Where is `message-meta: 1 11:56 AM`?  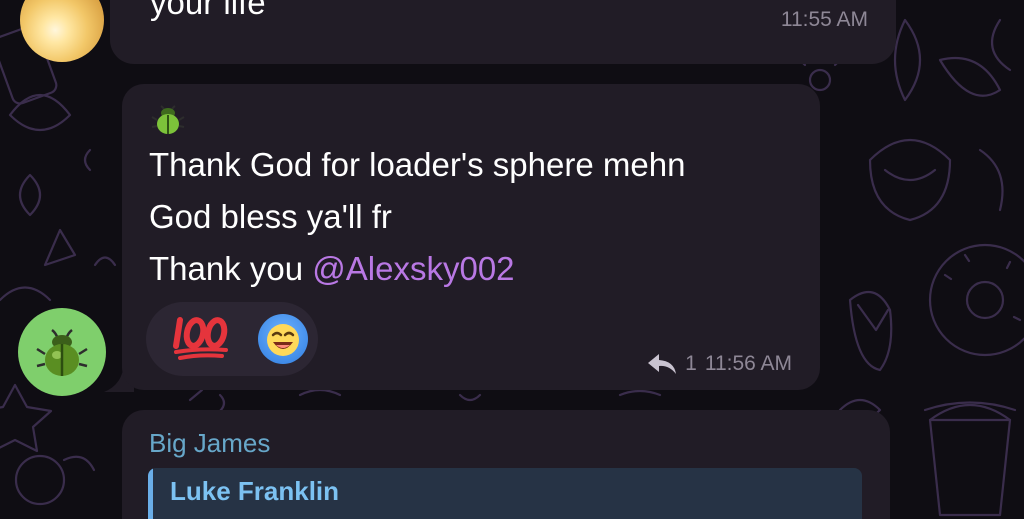
message-meta: 1 11:56 AM is located at coordinates (719, 364).